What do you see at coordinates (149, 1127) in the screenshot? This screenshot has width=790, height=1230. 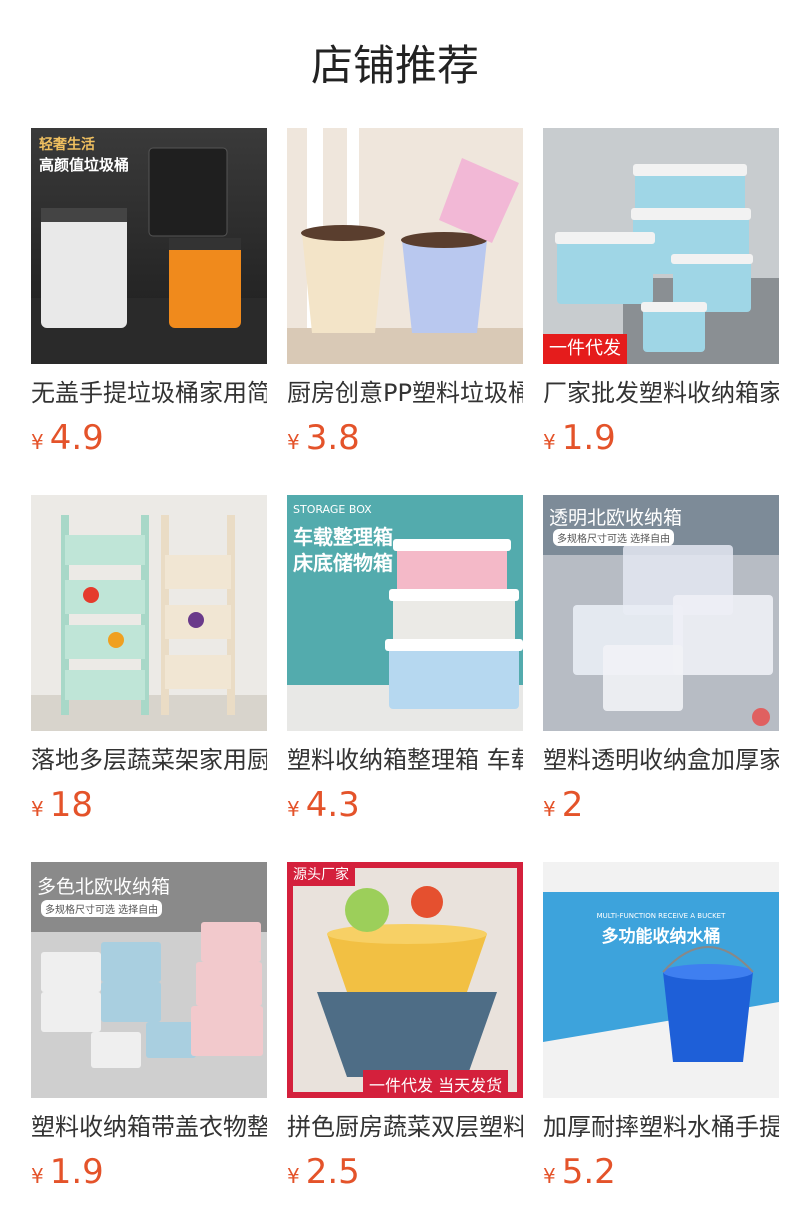 I see `product-name: 塑料收纳箱带盖衣物整理` at bounding box center [149, 1127].